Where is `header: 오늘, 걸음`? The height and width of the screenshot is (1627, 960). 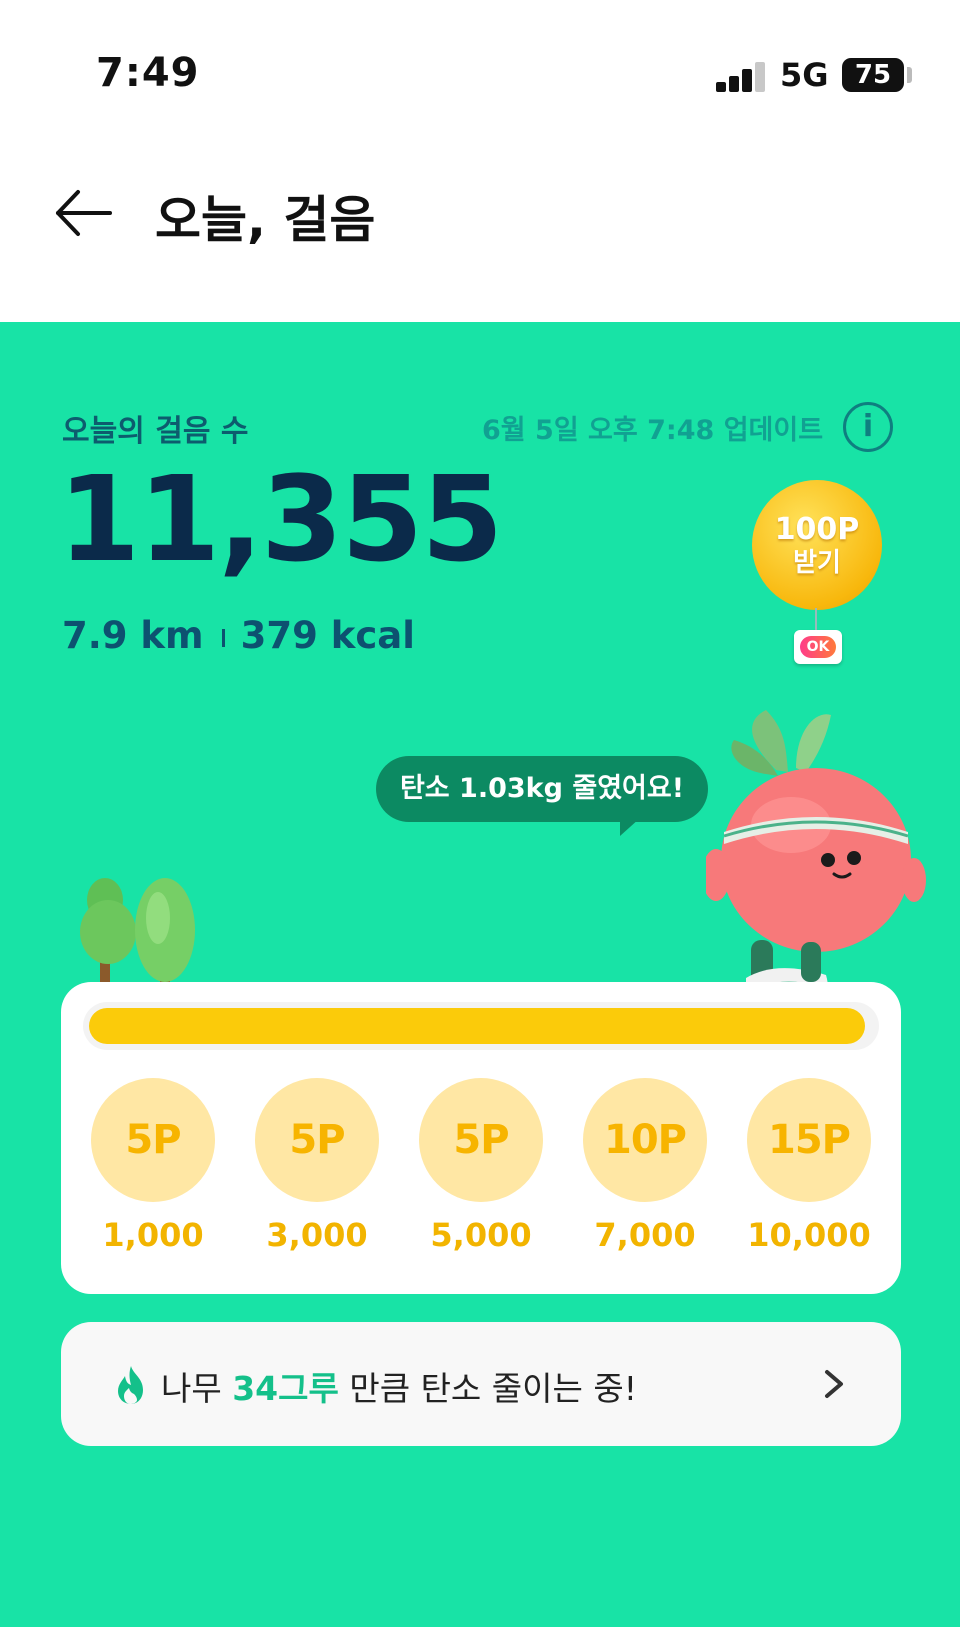
header: 오늘, 걸음 is located at coordinates (480, 231).